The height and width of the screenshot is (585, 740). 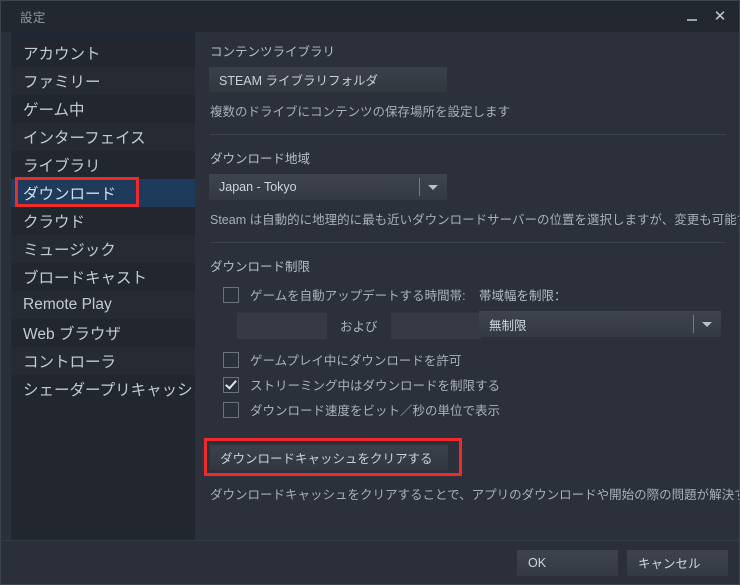 I want to click on sidebar-item-label: シェーダープリキャッシュ, so click(x=109, y=390).